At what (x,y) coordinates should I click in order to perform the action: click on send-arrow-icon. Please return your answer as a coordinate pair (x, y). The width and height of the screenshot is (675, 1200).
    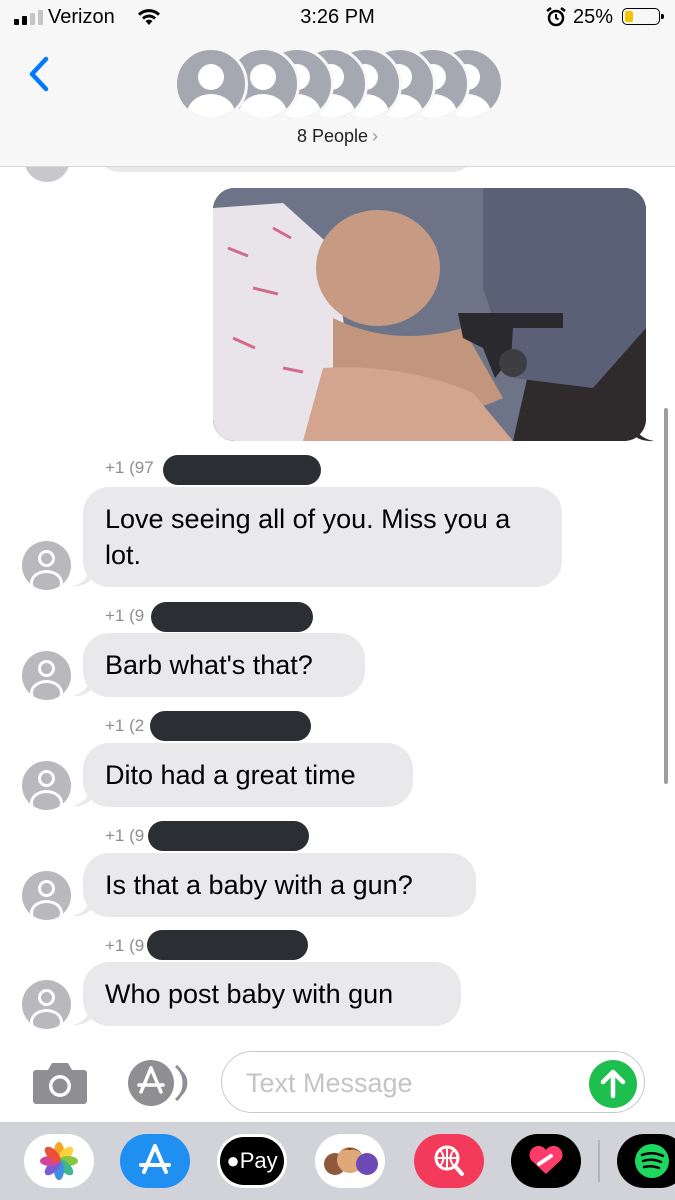
    Looking at the image, I should click on (613, 1084).